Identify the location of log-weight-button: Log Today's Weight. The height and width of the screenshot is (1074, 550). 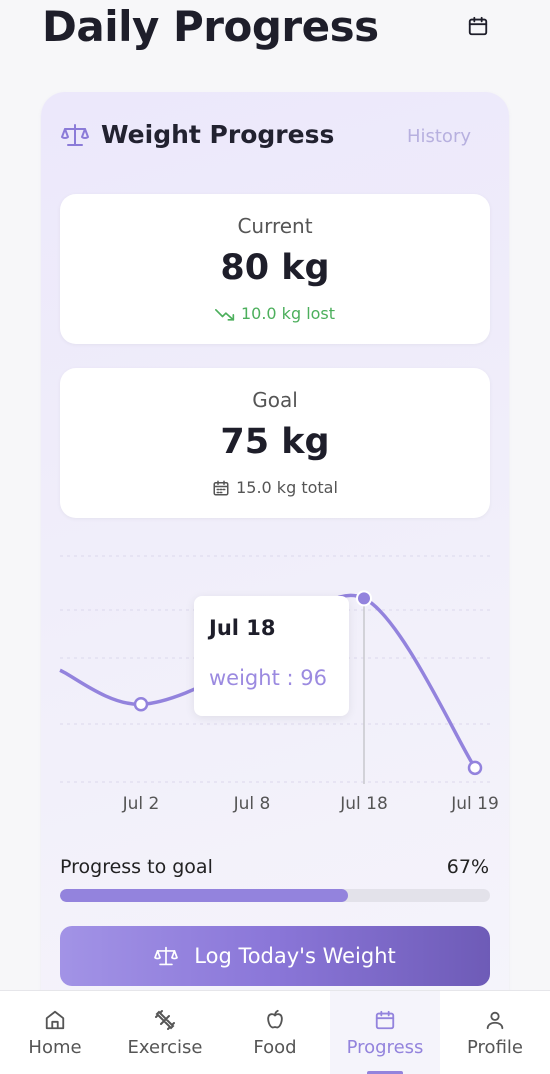
(275, 956).